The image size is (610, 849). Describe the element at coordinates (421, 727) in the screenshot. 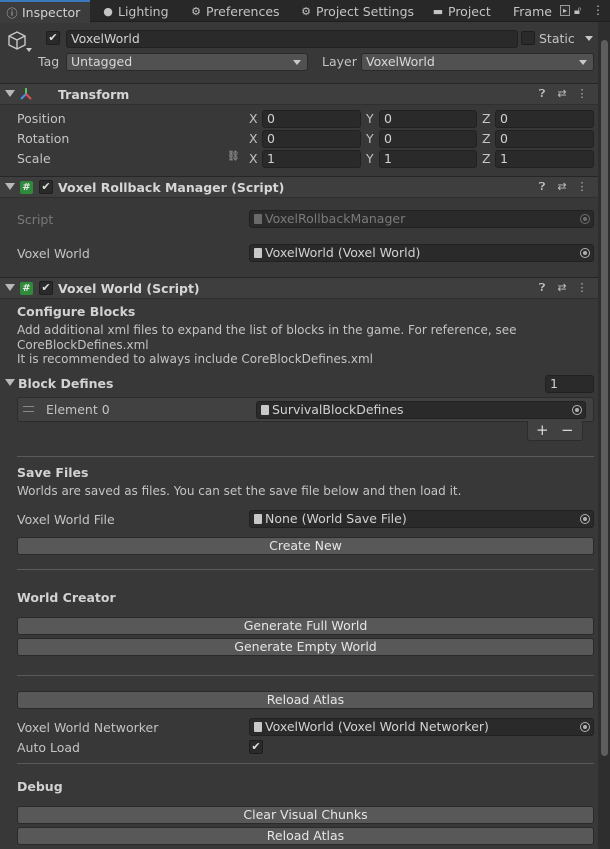

I see `networker-object-field: VoxelWorld (Voxel World Networker)` at that location.